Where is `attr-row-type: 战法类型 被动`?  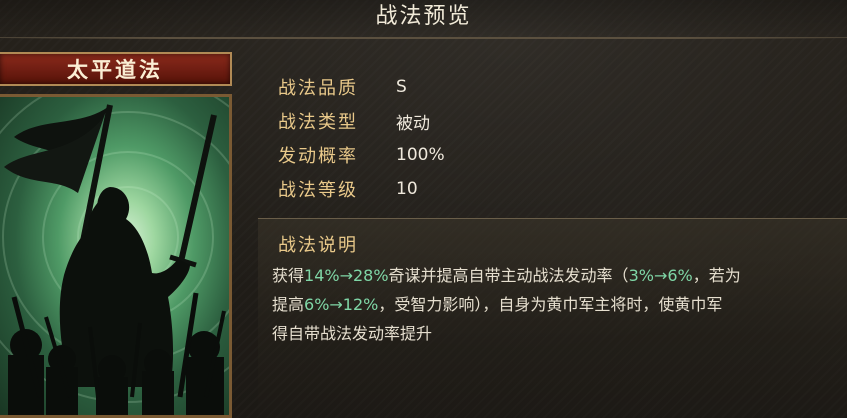
attr-row-type: 战法类型 被动 is located at coordinates (361, 121).